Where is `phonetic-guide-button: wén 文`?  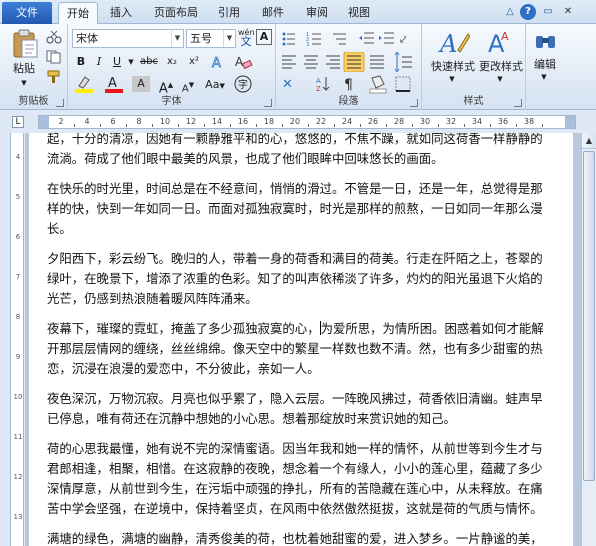 phonetic-guide-button: wén 文 is located at coordinates (246, 39).